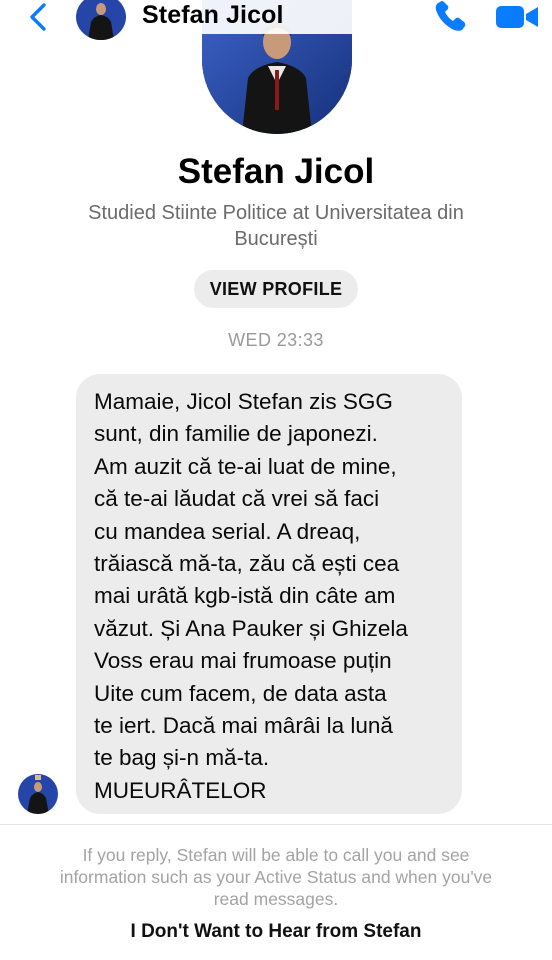 This screenshot has width=552, height=960. Describe the element at coordinates (182, 758) in the screenshot. I see `message-line: te bag și-n mă-ta.` at that location.